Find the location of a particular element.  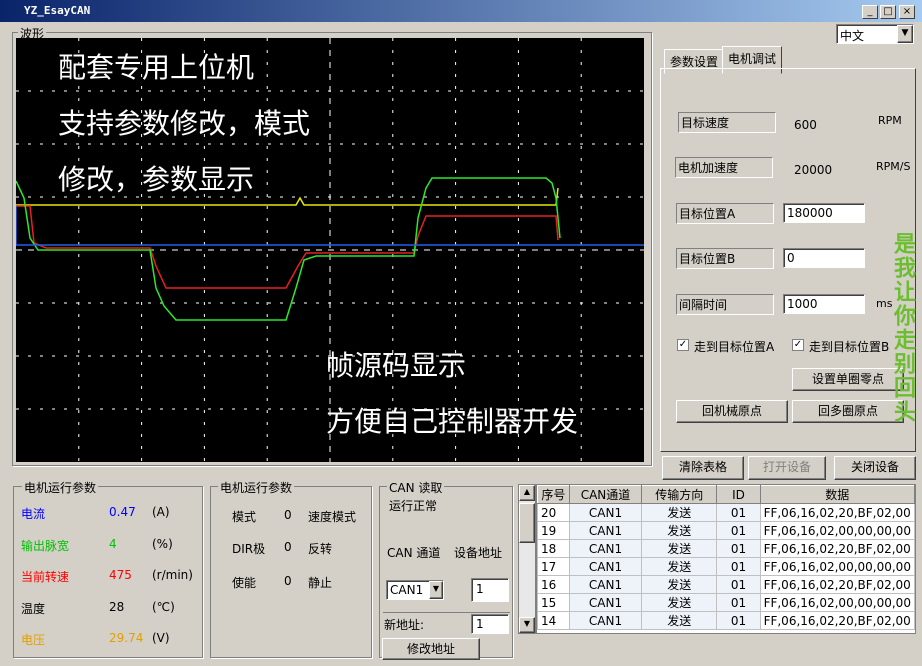

table-row: 15 CAN1 发送 01 FF,06,16,02,00,00,00,00 is located at coordinates (726, 602).